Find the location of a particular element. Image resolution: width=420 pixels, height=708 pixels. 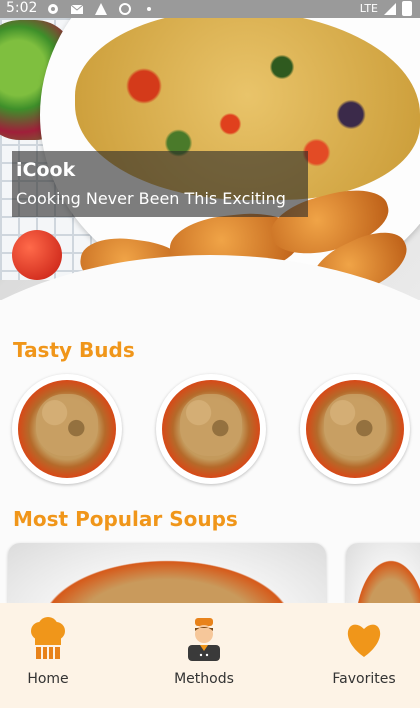

dot-icon is located at coordinates (149, 9).